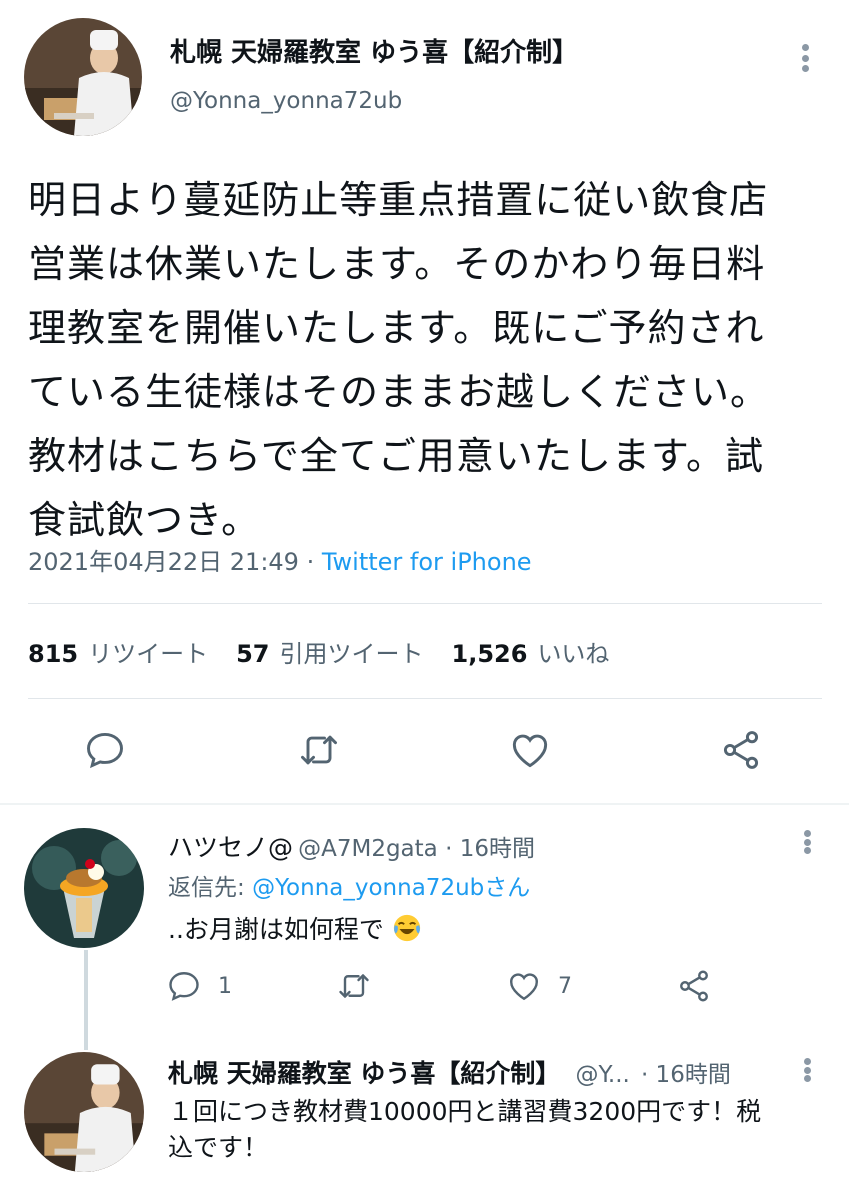  I want to click on main-display-name: 札幌 天婦羅教室 ゆう喜【紹介制】, so click(374, 50).